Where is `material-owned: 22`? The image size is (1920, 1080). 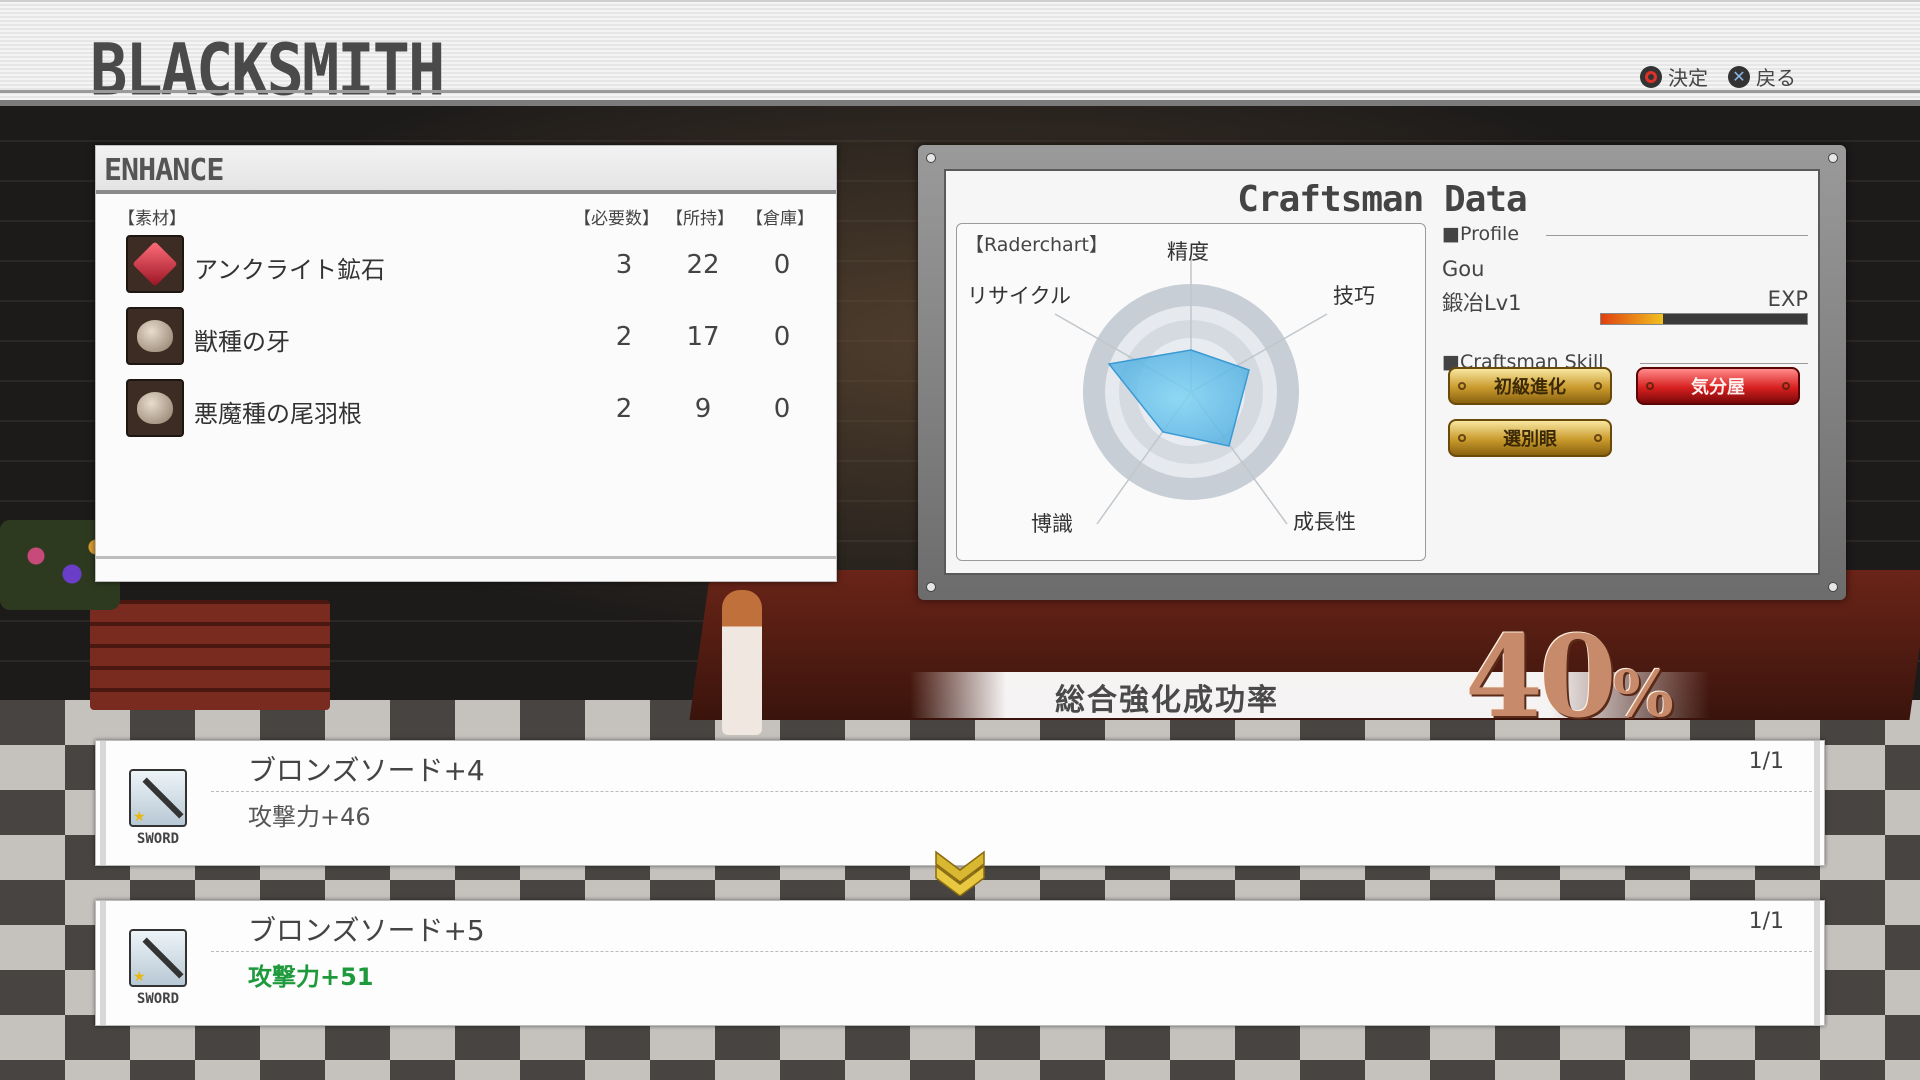 material-owned: 22 is located at coordinates (703, 265).